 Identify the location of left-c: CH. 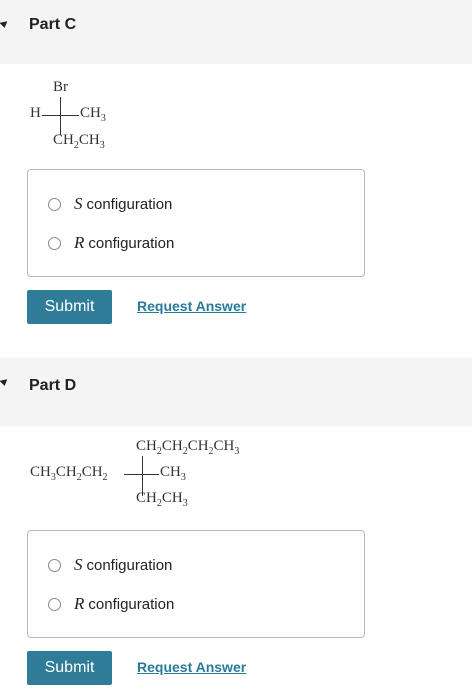
(92, 472).